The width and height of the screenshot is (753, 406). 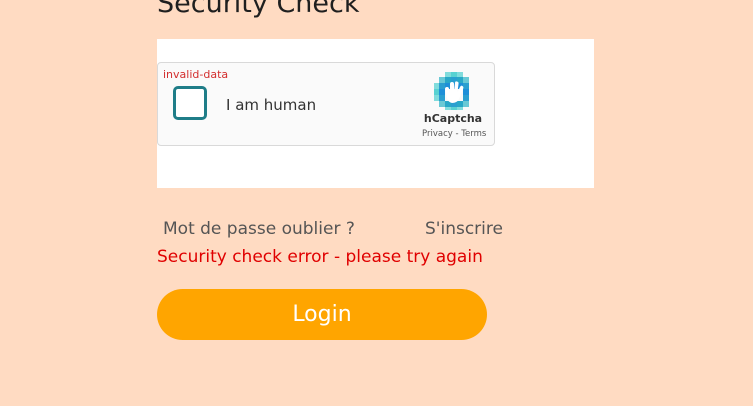 What do you see at coordinates (190, 103) in the screenshot?
I see `captcha-checkbox` at bounding box center [190, 103].